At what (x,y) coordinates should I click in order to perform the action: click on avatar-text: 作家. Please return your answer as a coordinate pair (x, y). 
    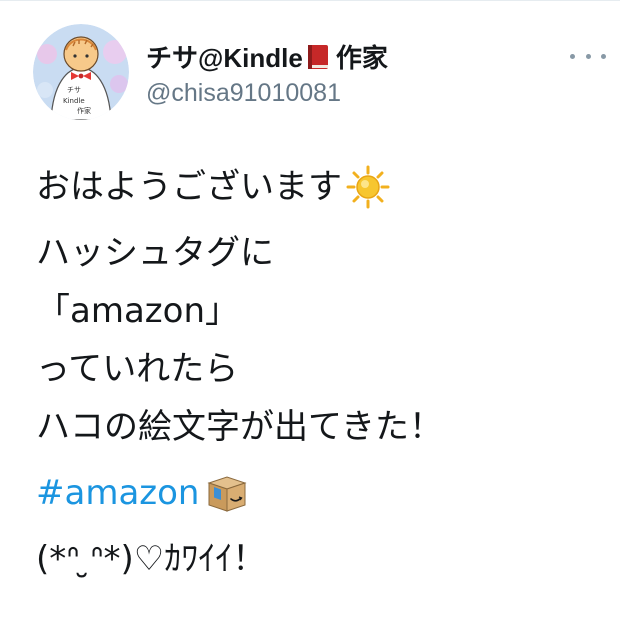
    Looking at the image, I should click on (84, 110).